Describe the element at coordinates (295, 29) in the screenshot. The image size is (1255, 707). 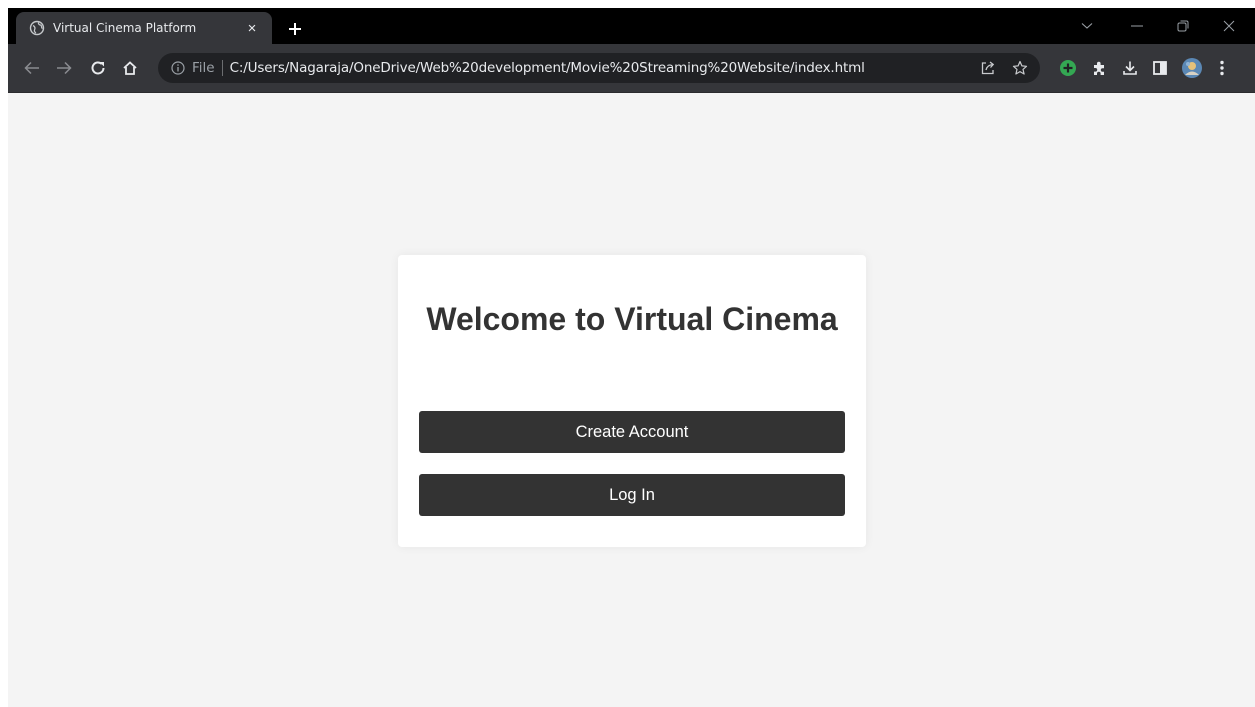
I see `new-tab-plus-icon` at that location.